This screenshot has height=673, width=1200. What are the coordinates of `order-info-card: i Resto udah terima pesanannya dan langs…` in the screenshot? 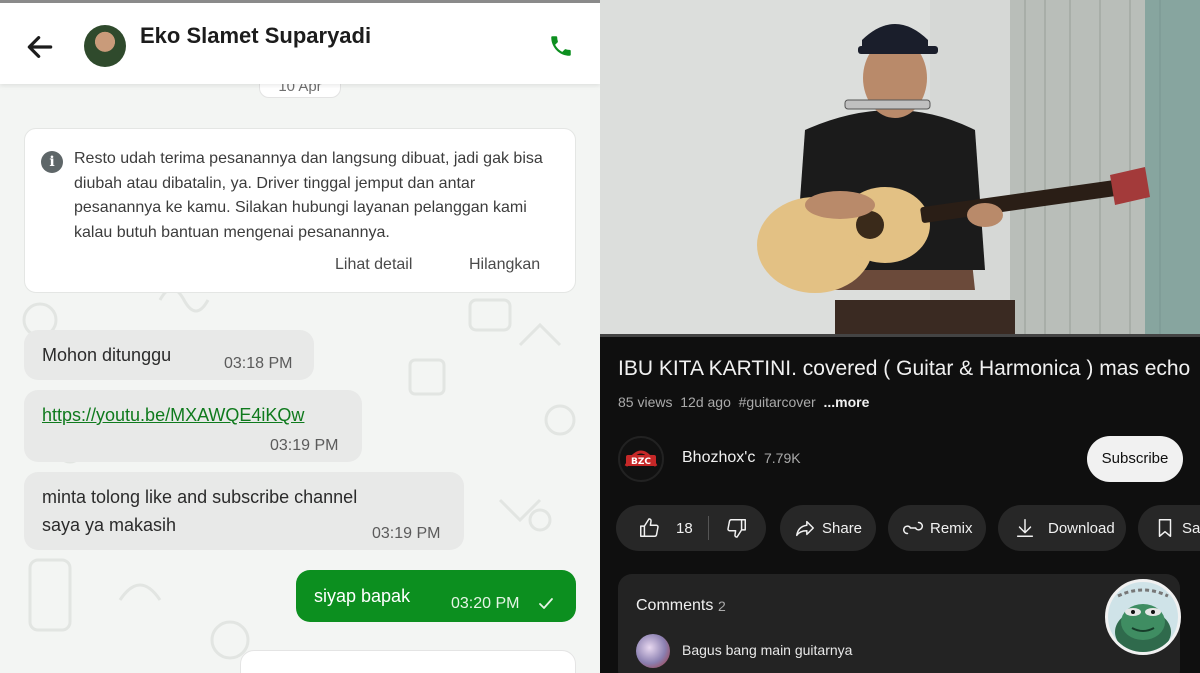 It's located at (300, 210).